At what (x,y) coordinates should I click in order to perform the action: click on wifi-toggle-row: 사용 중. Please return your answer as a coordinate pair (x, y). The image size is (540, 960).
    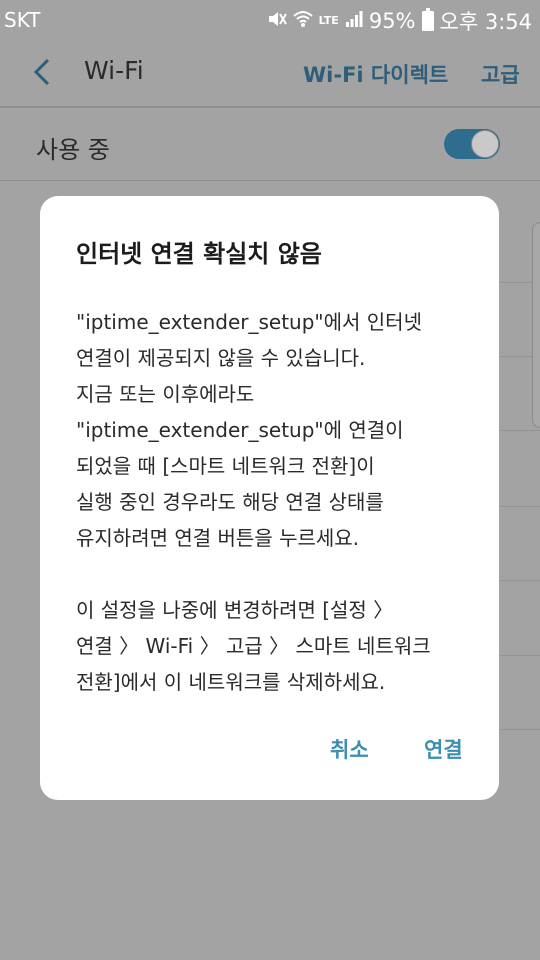
    Looking at the image, I should click on (270, 144).